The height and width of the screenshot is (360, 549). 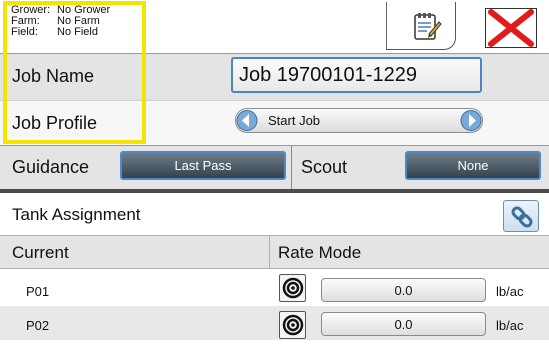 I want to click on product-name: P01, so click(x=38, y=291).